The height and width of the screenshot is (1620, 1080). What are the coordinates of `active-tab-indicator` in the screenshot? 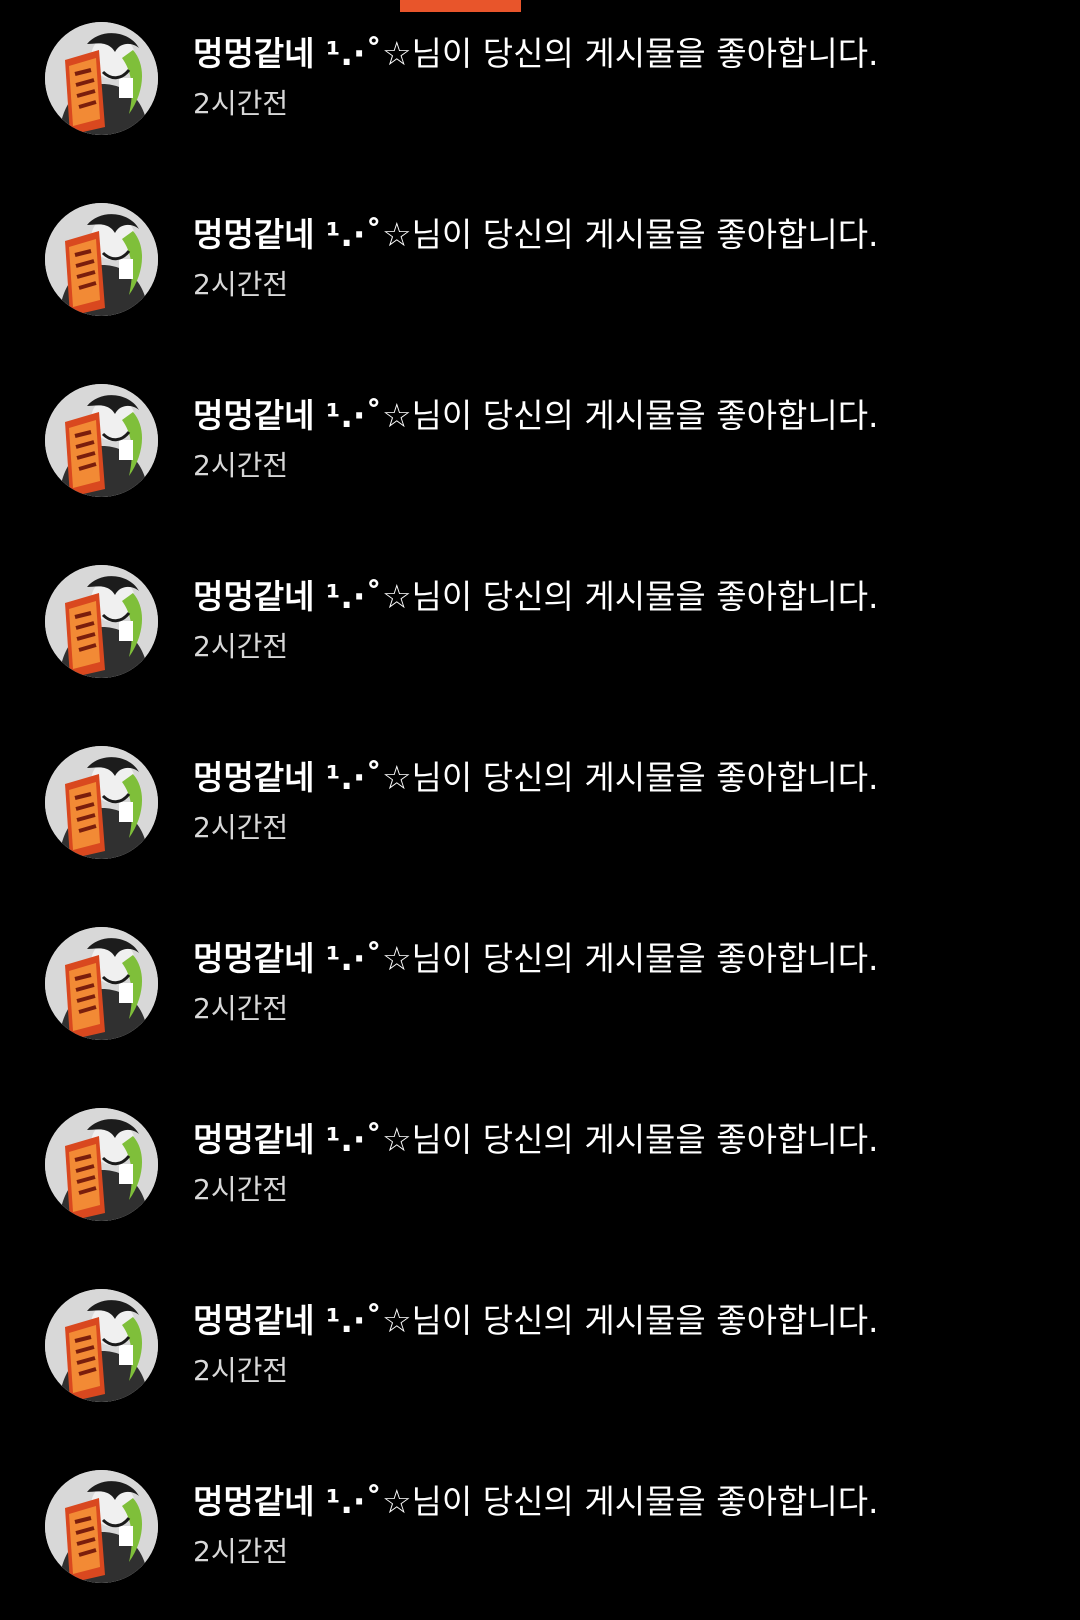 It's located at (460, 6).